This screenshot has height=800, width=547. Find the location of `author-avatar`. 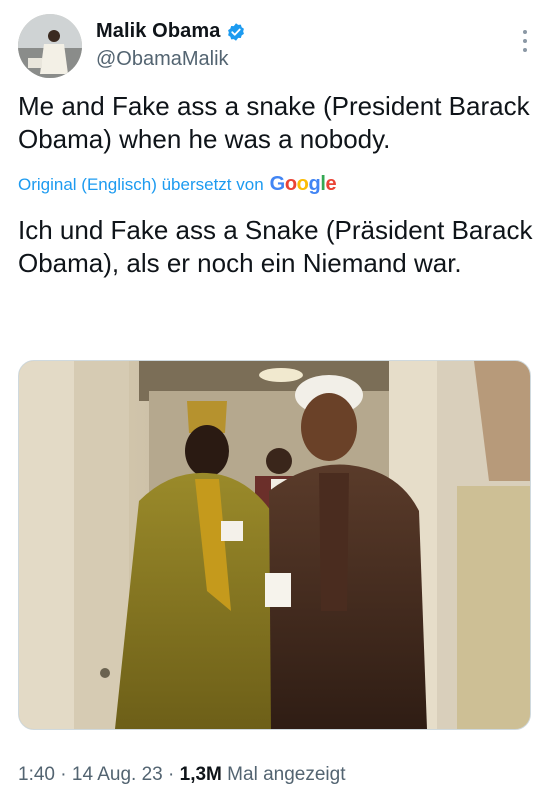

author-avatar is located at coordinates (50, 46).